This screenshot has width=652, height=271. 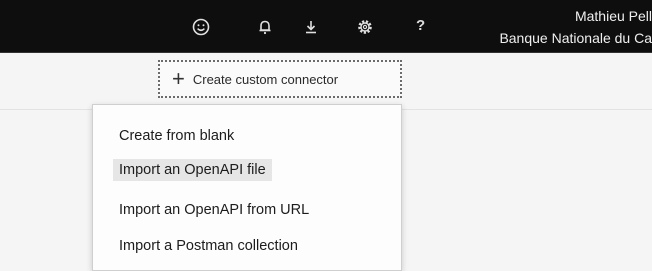 What do you see at coordinates (311, 27) in the screenshot?
I see `download-icon` at bounding box center [311, 27].